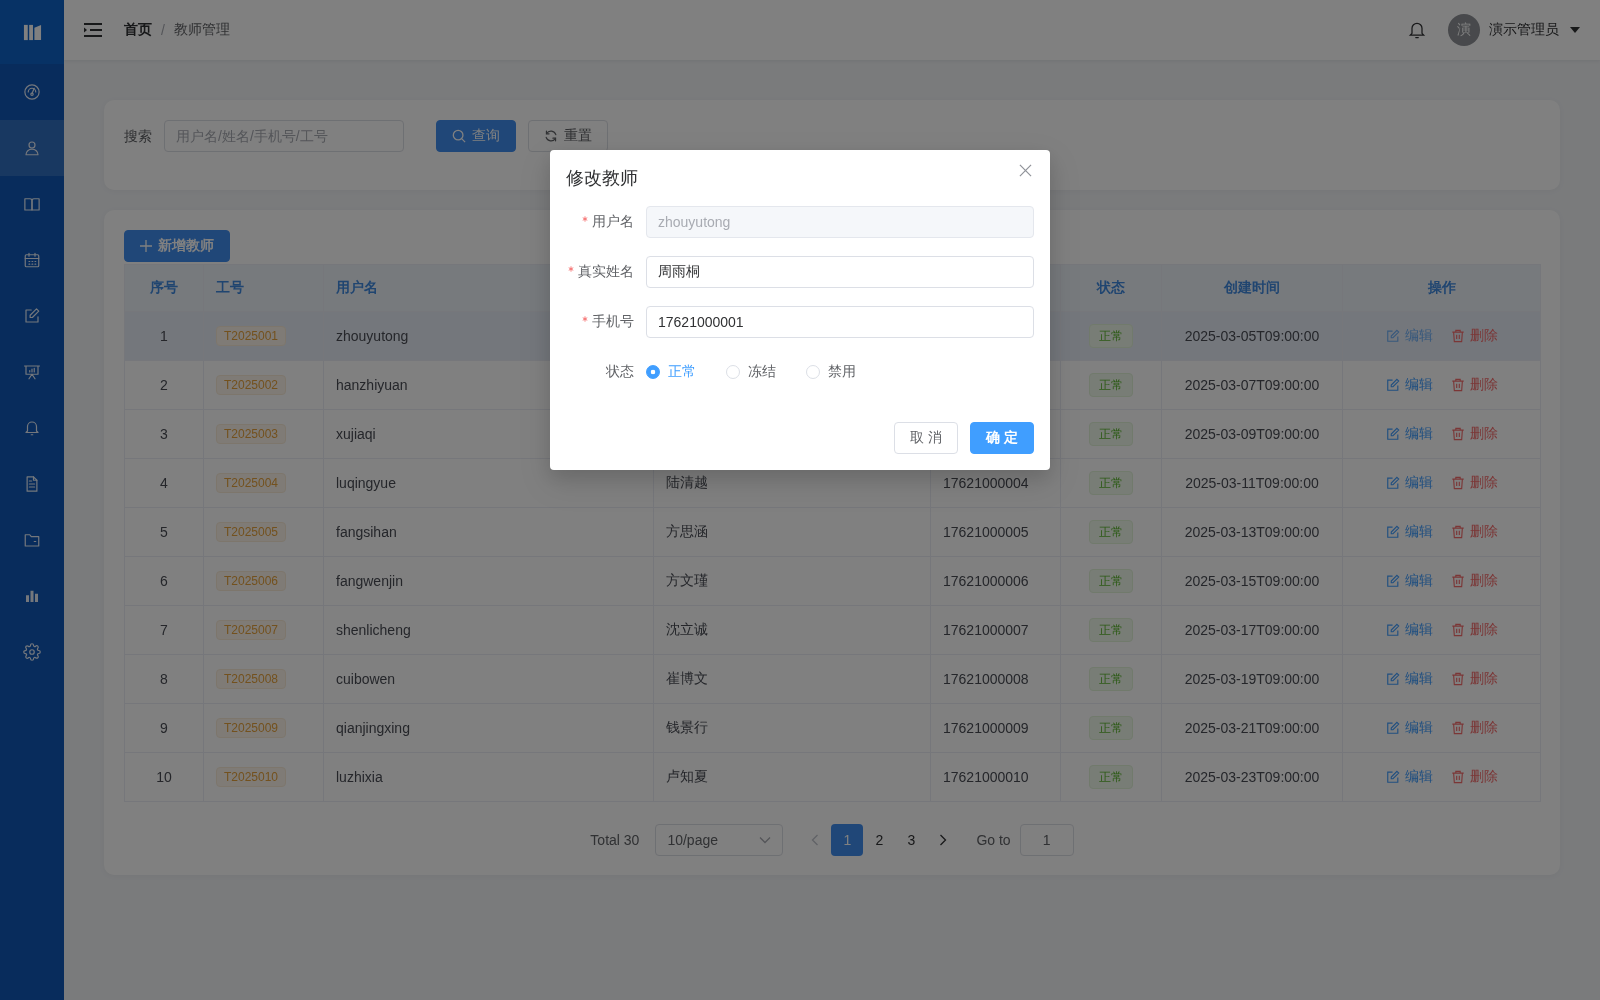 The image size is (1600, 1000). I want to click on table-row: 10 T2025010 luzhixia 卢知夏 17621000010 正常 2025-03-23T09:00:00 编辑 删除, so click(832, 777).